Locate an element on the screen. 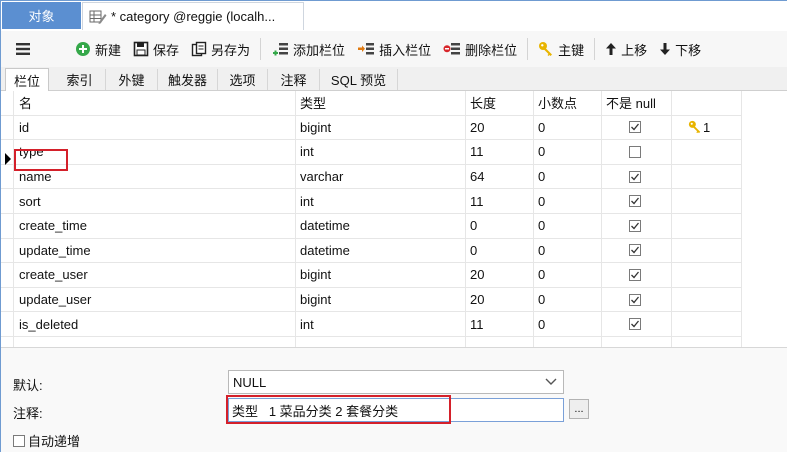  insert-column-button: 插入栏位 is located at coordinates (394, 49).